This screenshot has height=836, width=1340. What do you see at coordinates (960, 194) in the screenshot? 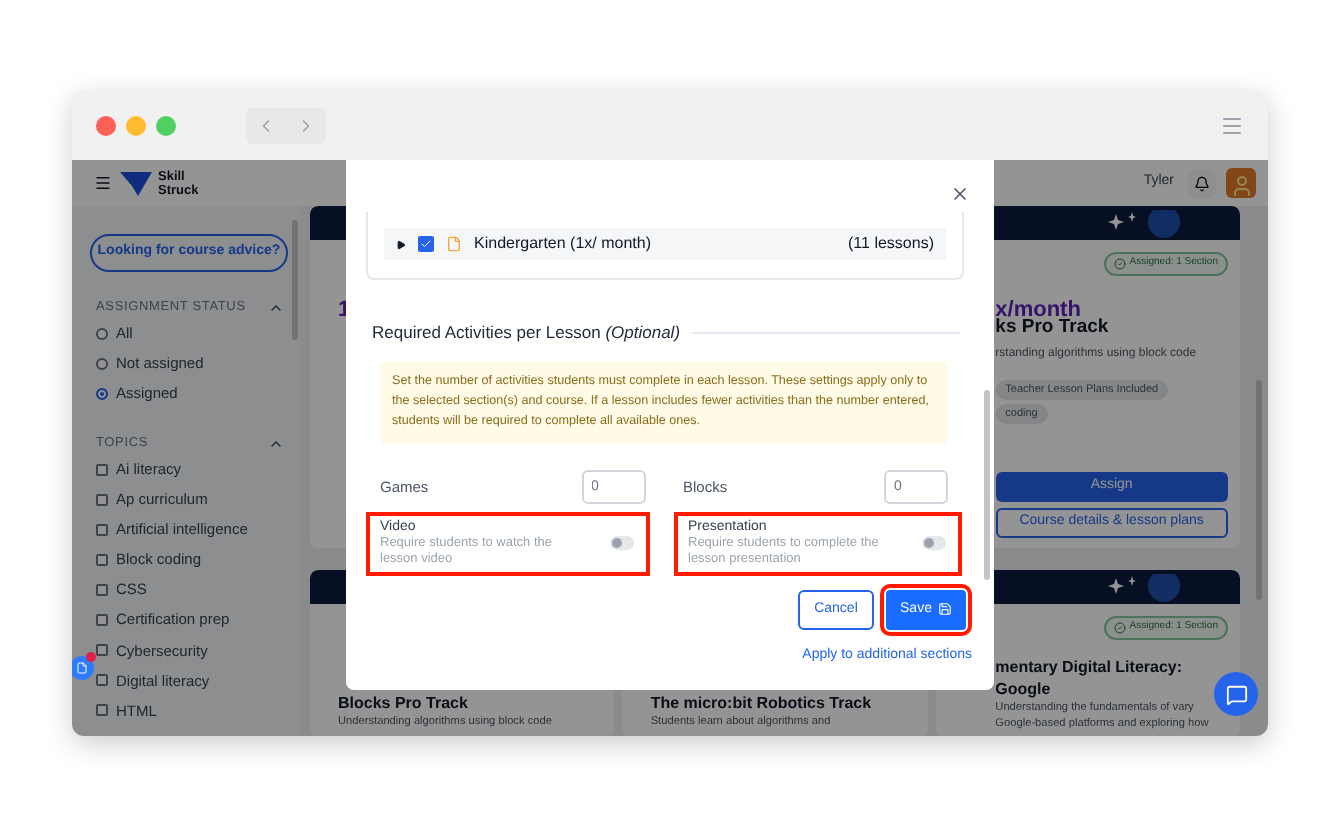
I see `close-icon` at bounding box center [960, 194].